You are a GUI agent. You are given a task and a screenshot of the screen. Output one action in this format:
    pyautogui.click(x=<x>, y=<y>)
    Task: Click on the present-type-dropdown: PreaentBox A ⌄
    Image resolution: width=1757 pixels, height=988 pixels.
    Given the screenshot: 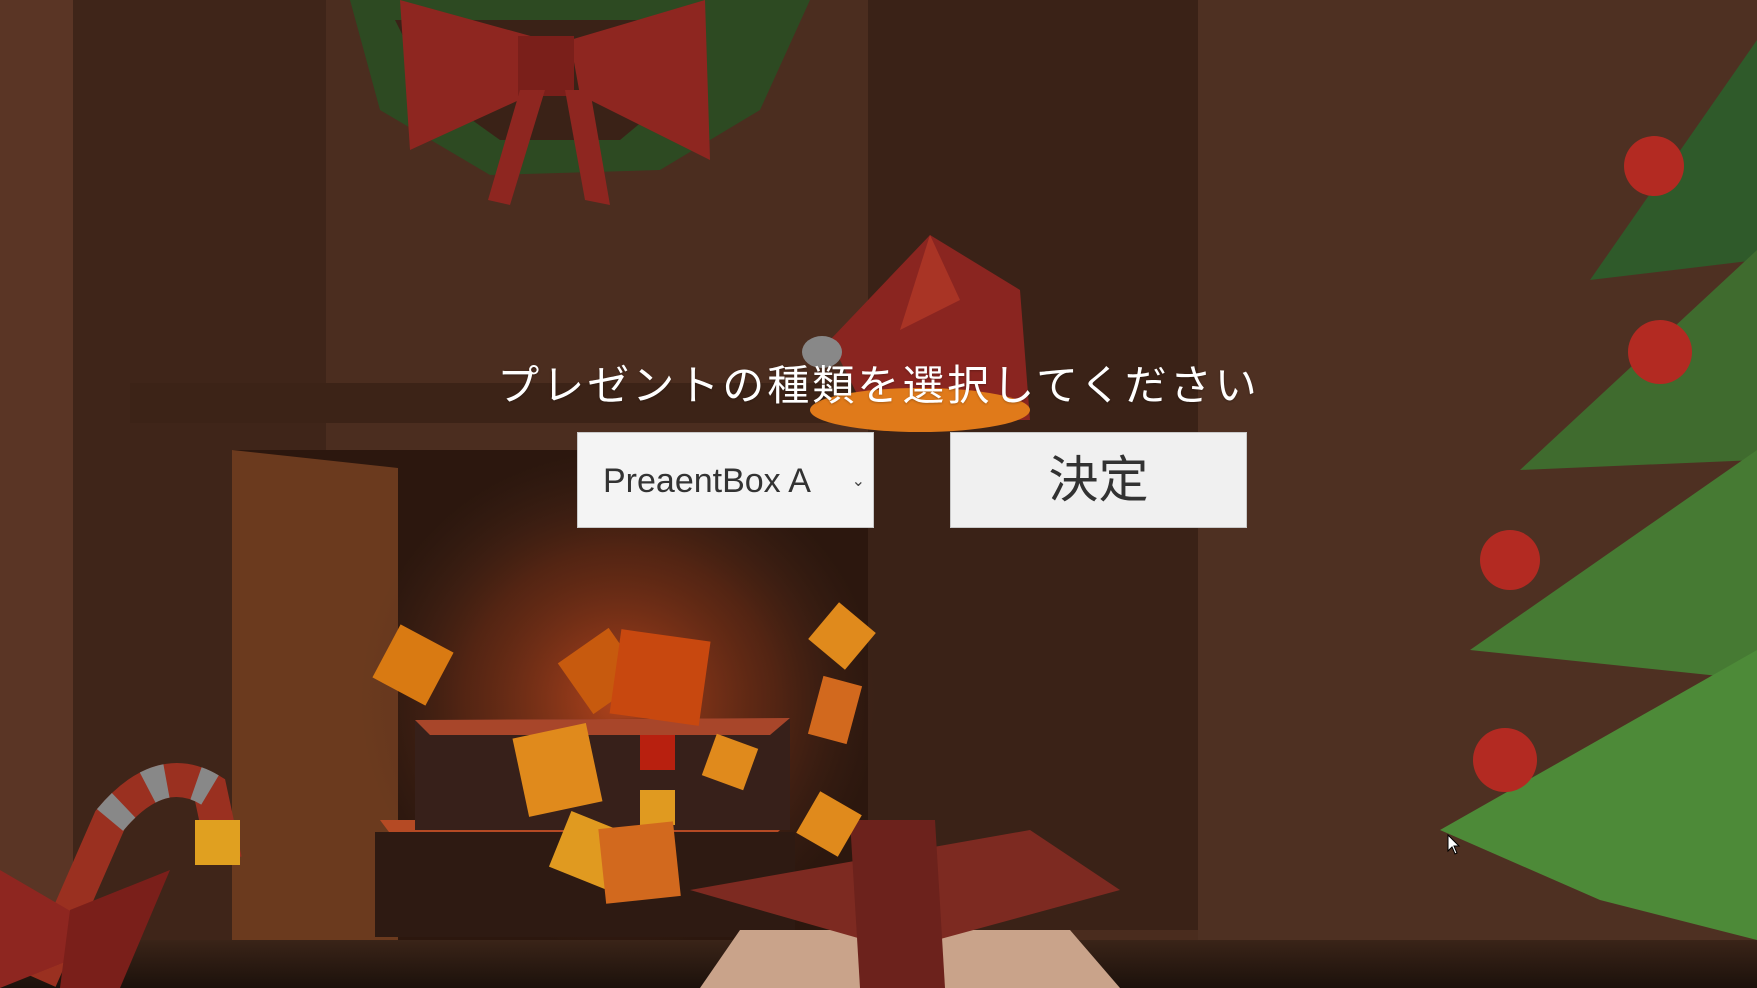 What is the action you would take?
    pyautogui.click(x=725, y=480)
    